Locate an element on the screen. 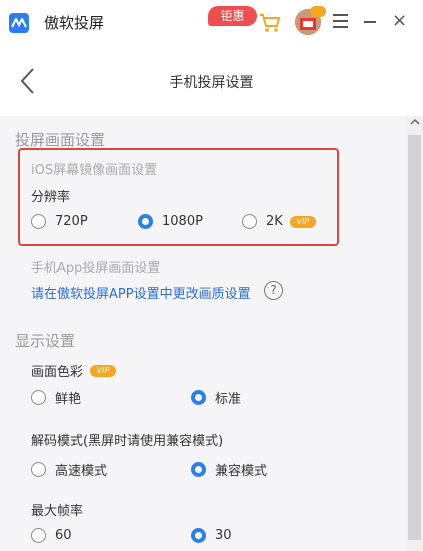 This screenshot has height=551, width=423. promo-badge: 钜惠 is located at coordinates (232, 16).